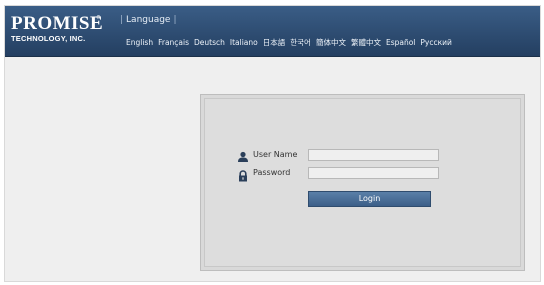  Describe the element at coordinates (272, 172) in the screenshot. I see `password-label: Password` at that location.